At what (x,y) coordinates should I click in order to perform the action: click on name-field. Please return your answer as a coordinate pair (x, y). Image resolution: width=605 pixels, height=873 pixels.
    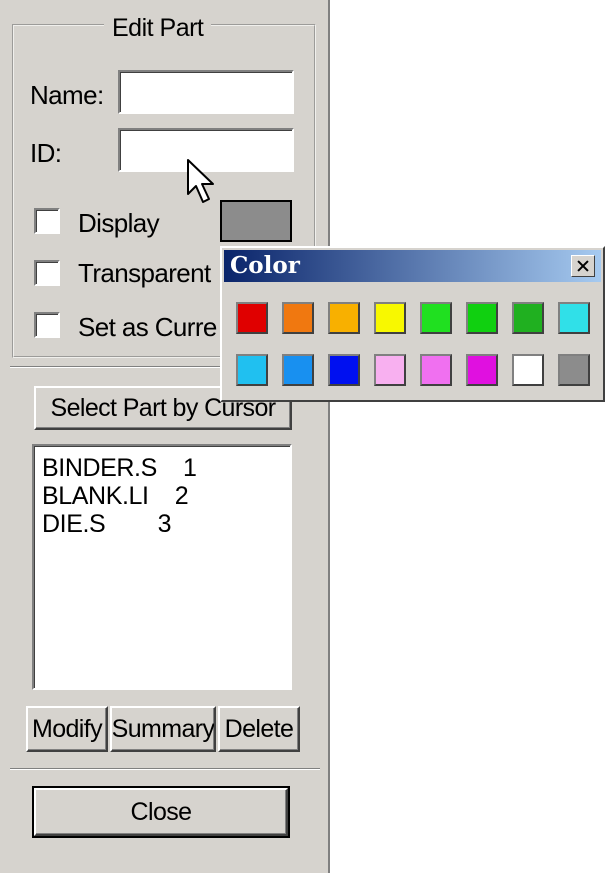
    Looking at the image, I should click on (206, 92).